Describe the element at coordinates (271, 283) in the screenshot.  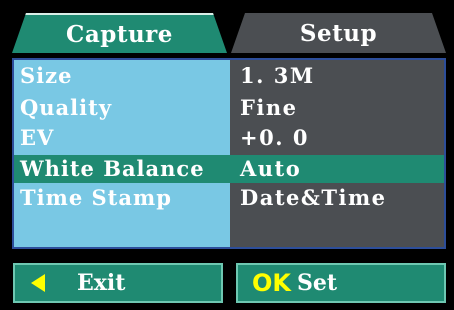
I see `ok-label: OK` at that location.